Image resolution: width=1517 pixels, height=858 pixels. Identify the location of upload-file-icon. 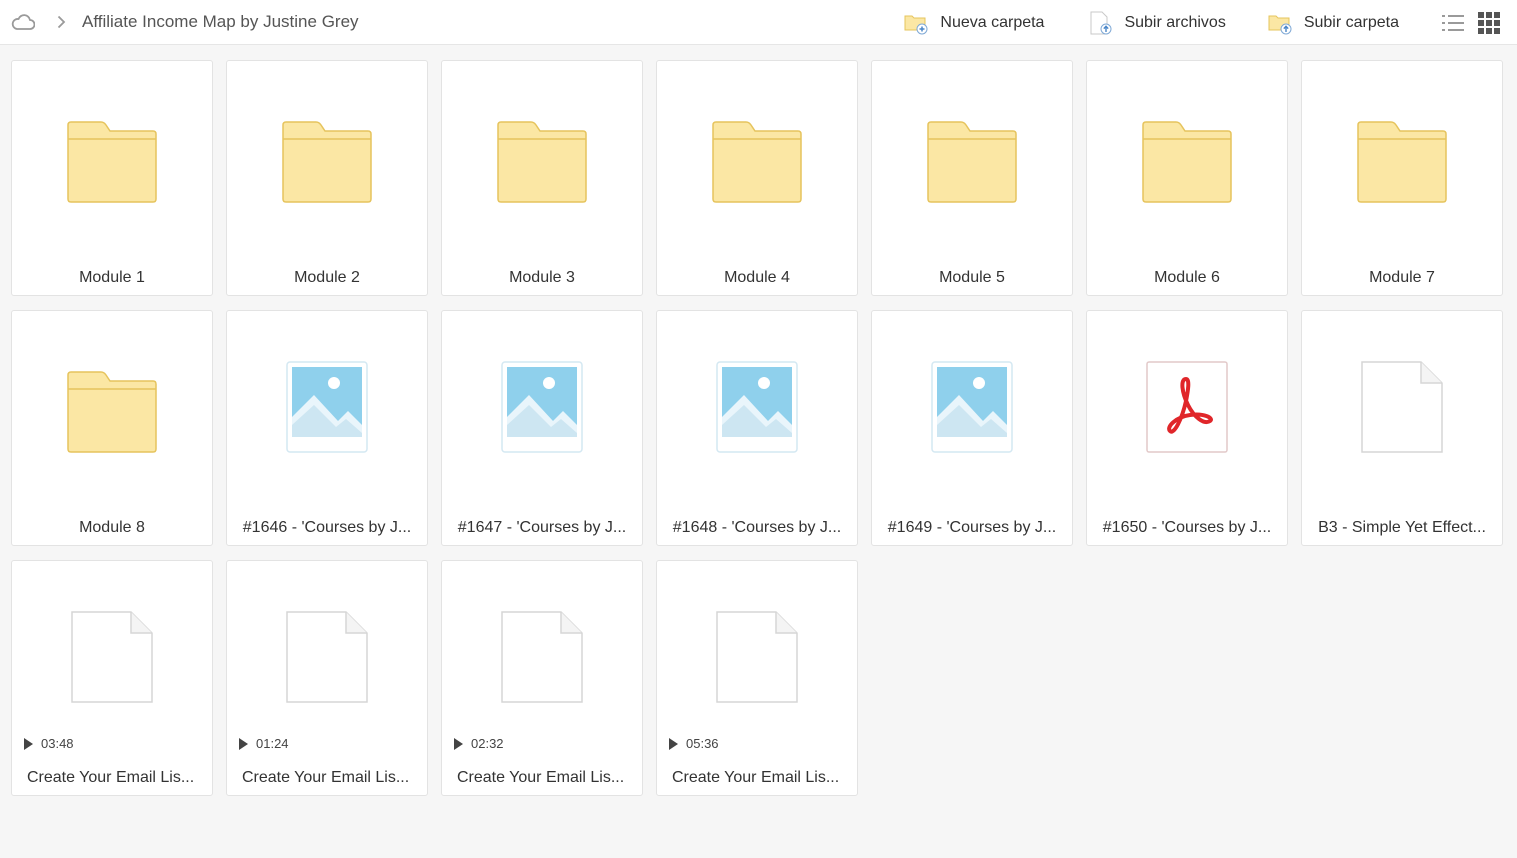
(1100, 23).